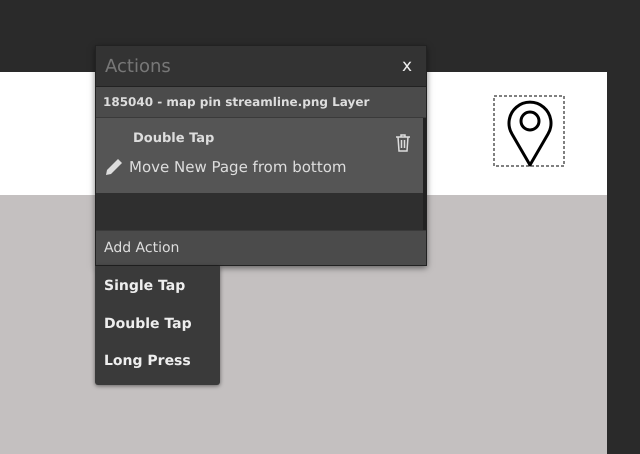 The height and width of the screenshot is (454, 640). I want to click on menu-item: Long Press, so click(157, 361).